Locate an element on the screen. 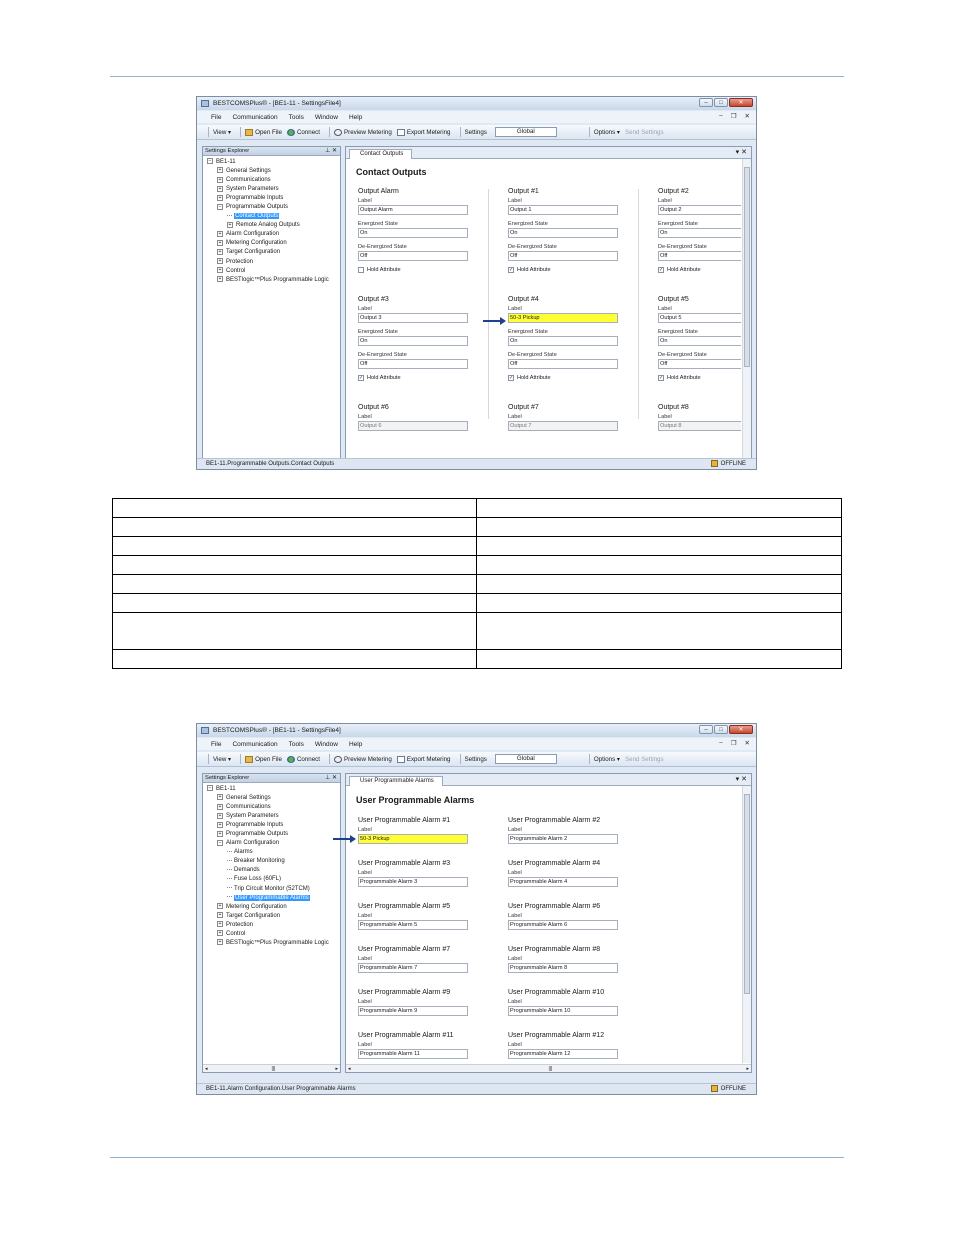  tab-user-programmable-alarms: User Programmable Alarms is located at coordinates (396, 781).